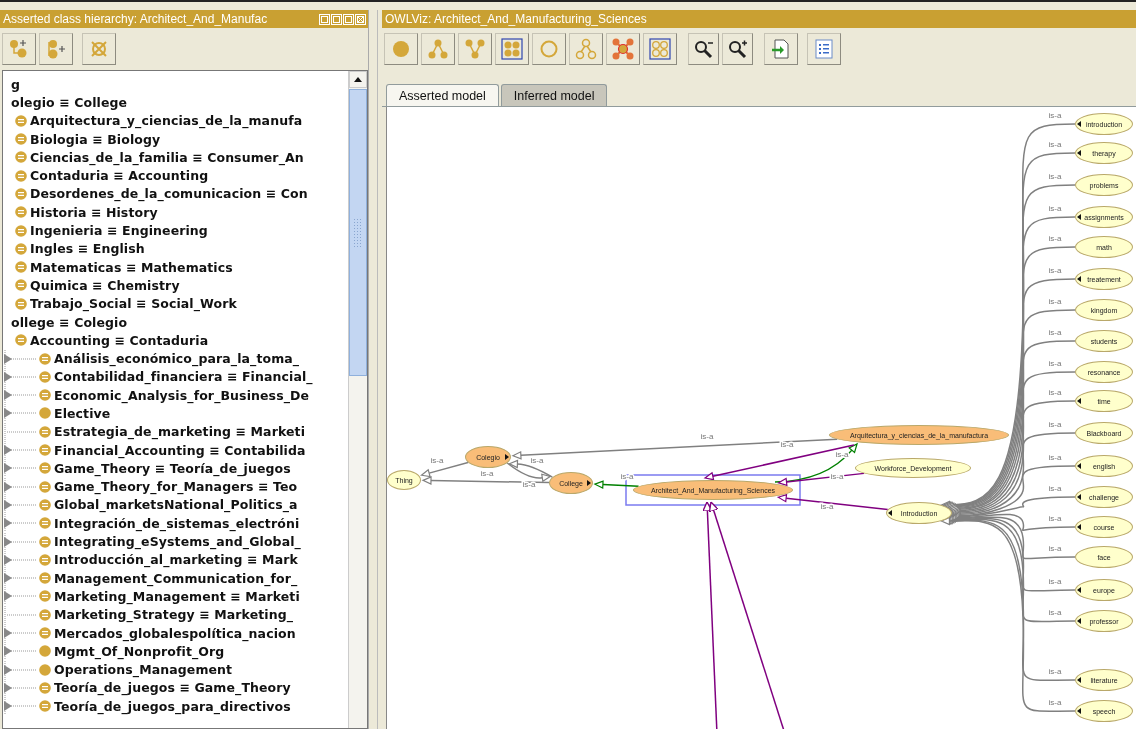 This screenshot has height=729, width=1136. What do you see at coordinates (105, 285) in the screenshot?
I see `class-name: Quimica ≡ Chemistry` at bounding box center [105, 285].